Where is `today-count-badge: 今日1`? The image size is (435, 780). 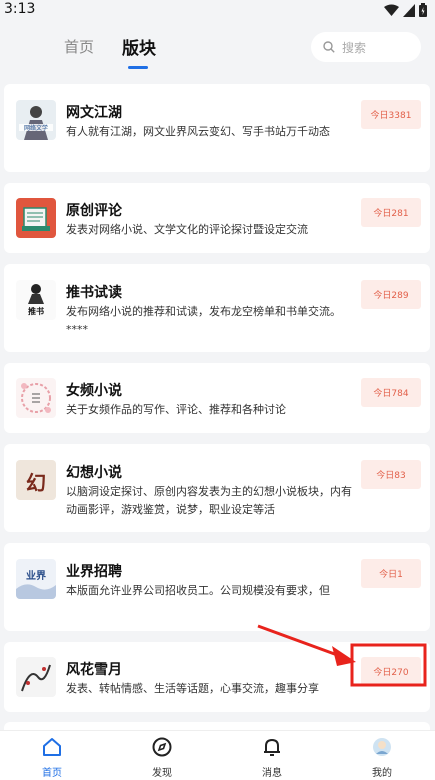
today-count-badge: 今日1 is located at coordinates (391, 573).